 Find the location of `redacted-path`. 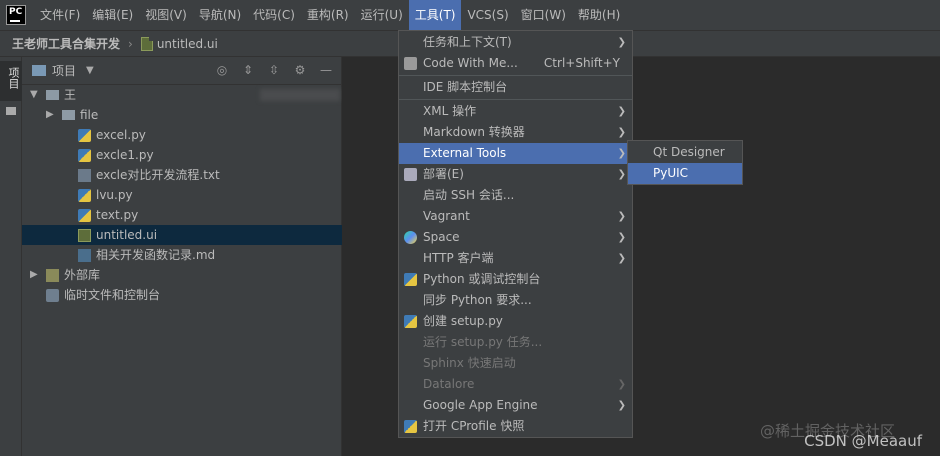

redacted-path is located at coordinates (300, 95).